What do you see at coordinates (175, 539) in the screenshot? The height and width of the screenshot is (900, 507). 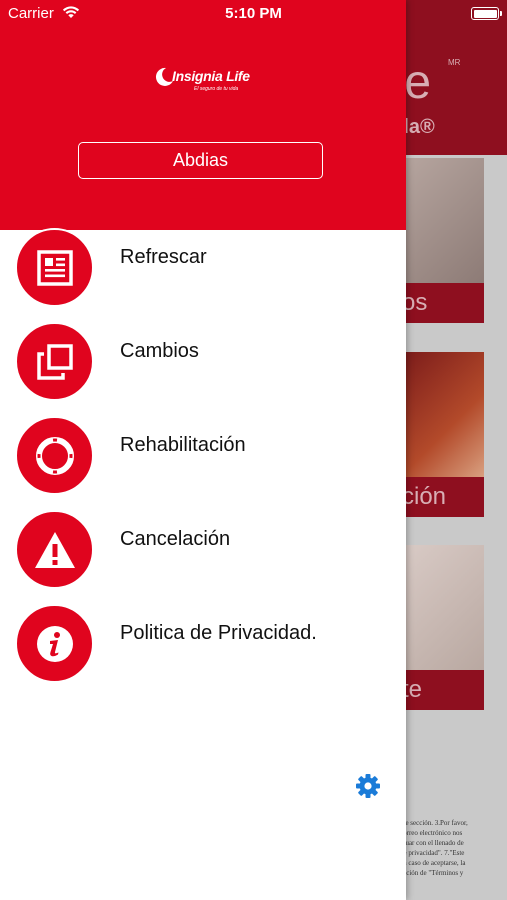 I see `menu-label-cancelacion: Cancelación` at bounding box center [175, 539].